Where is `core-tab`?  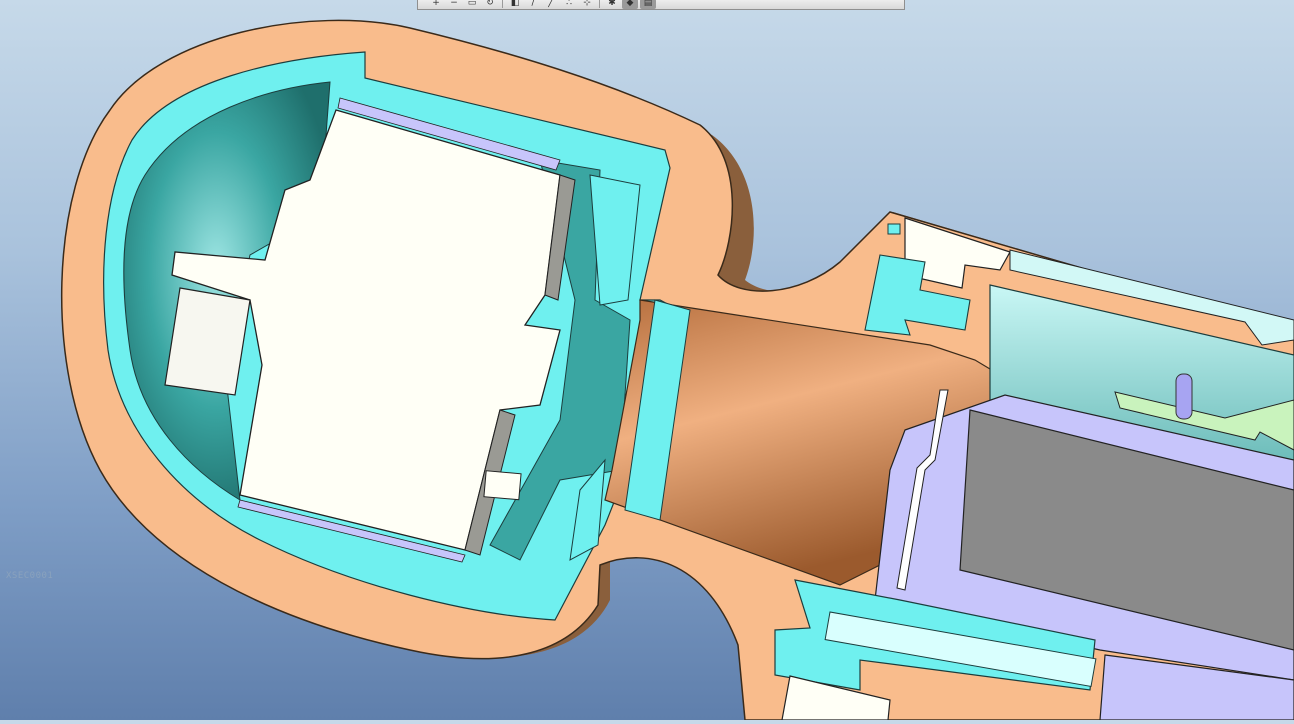
core-tab is located at coordinates (207, 341).